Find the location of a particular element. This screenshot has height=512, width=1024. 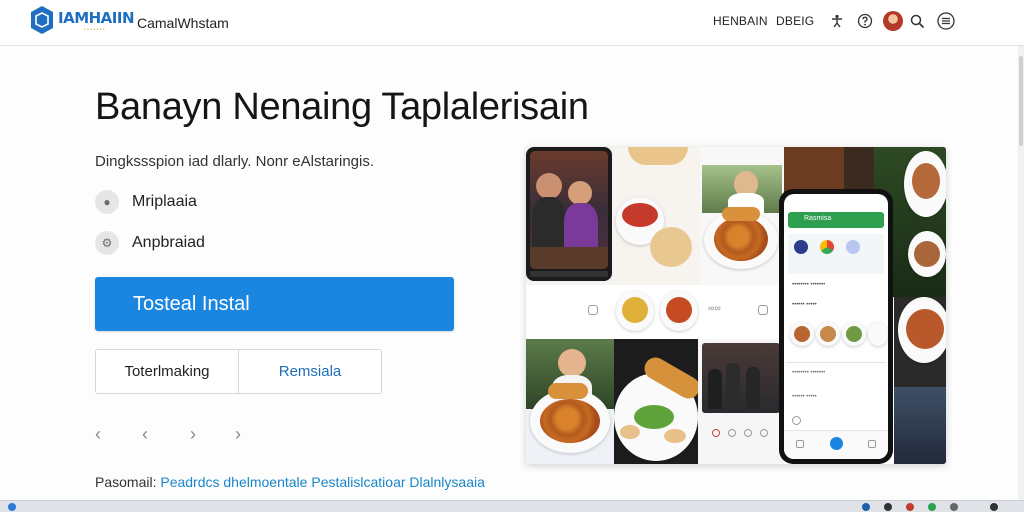

like-icon is located at coordinates (716, 433).